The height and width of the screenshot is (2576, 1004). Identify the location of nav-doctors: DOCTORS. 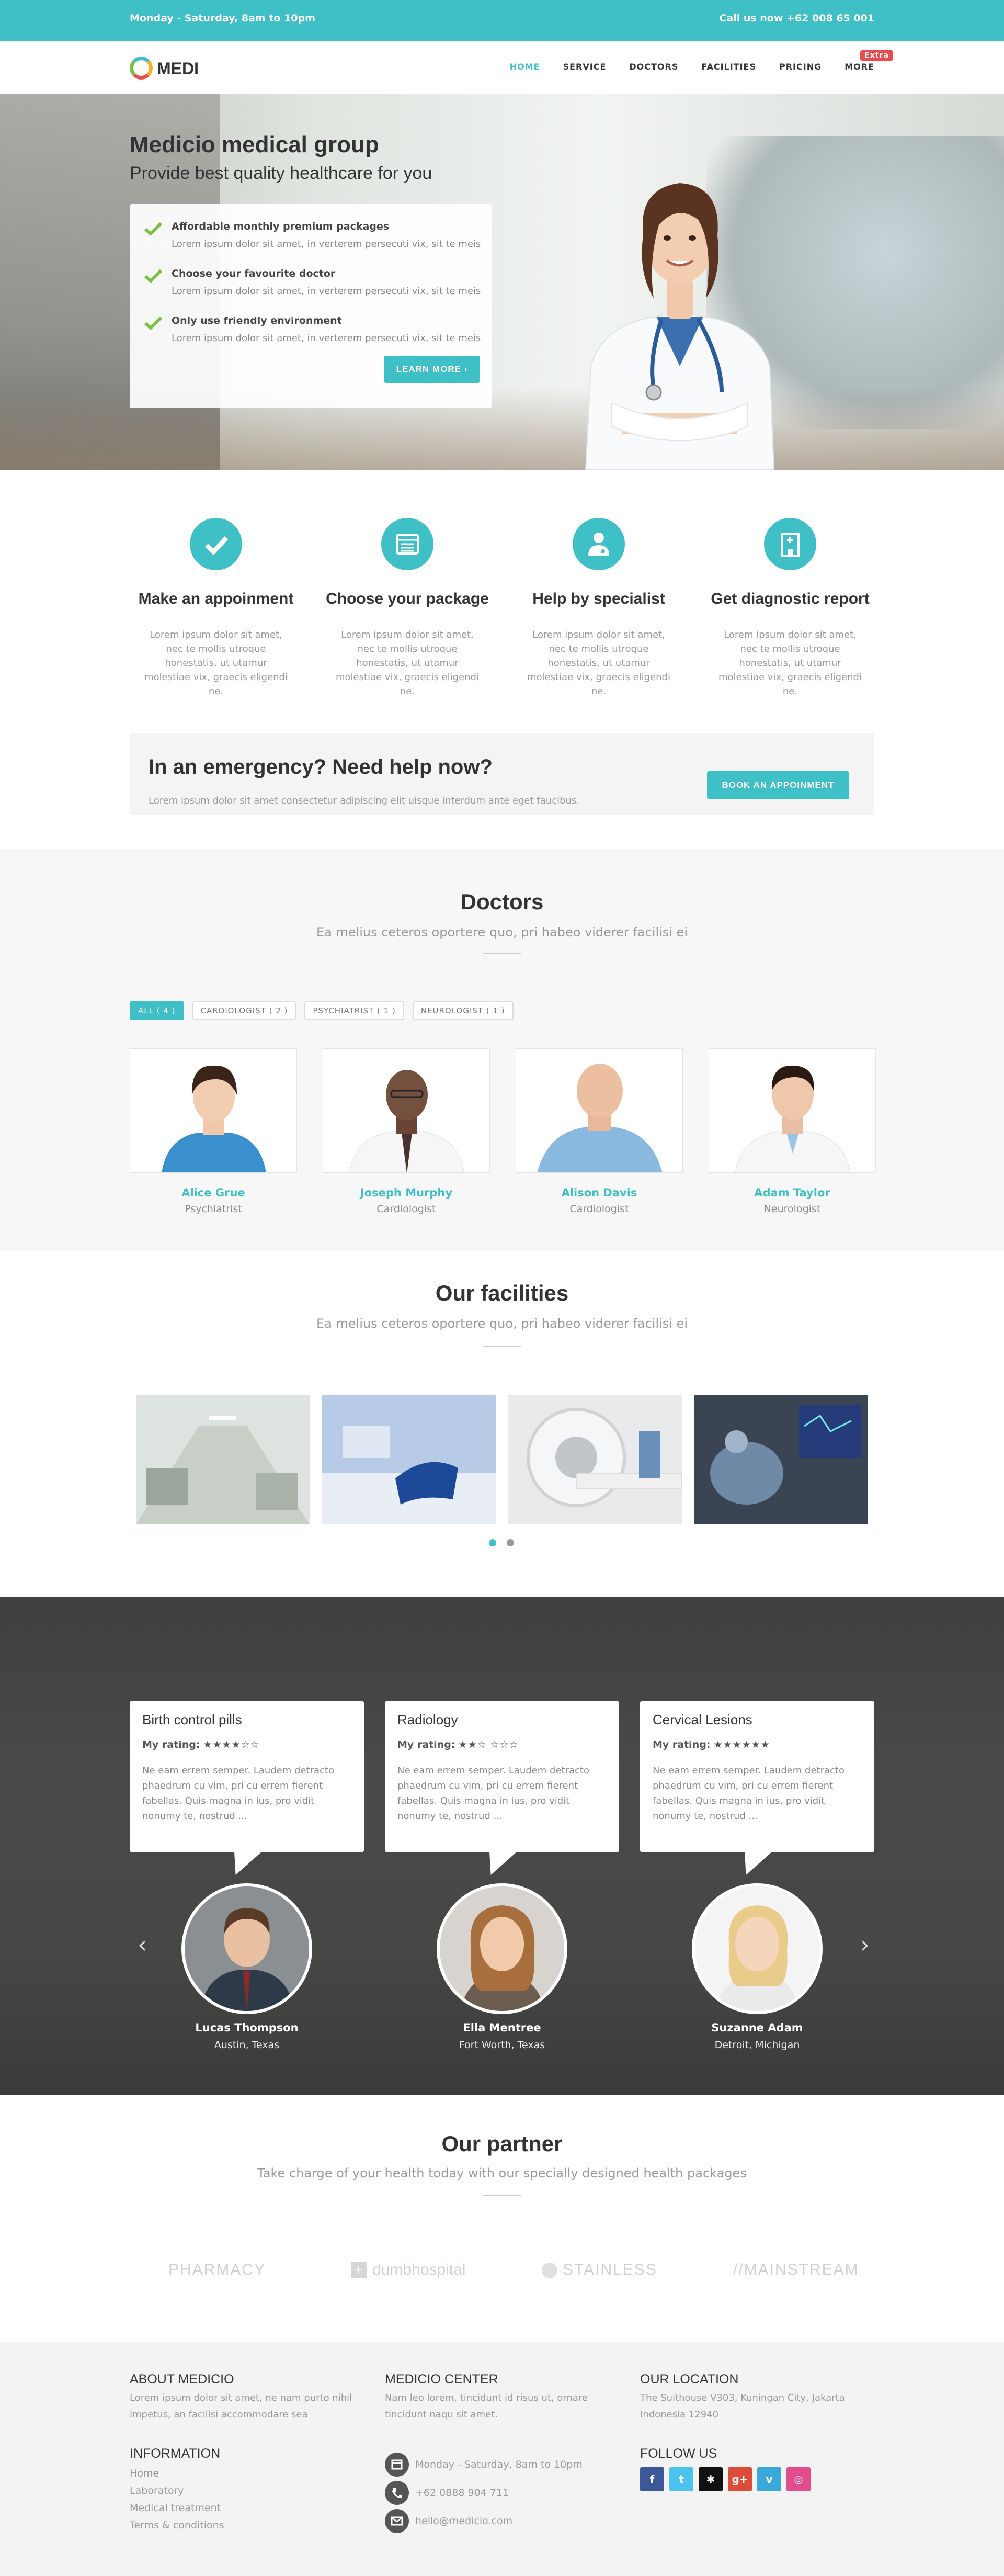
(653, 67).